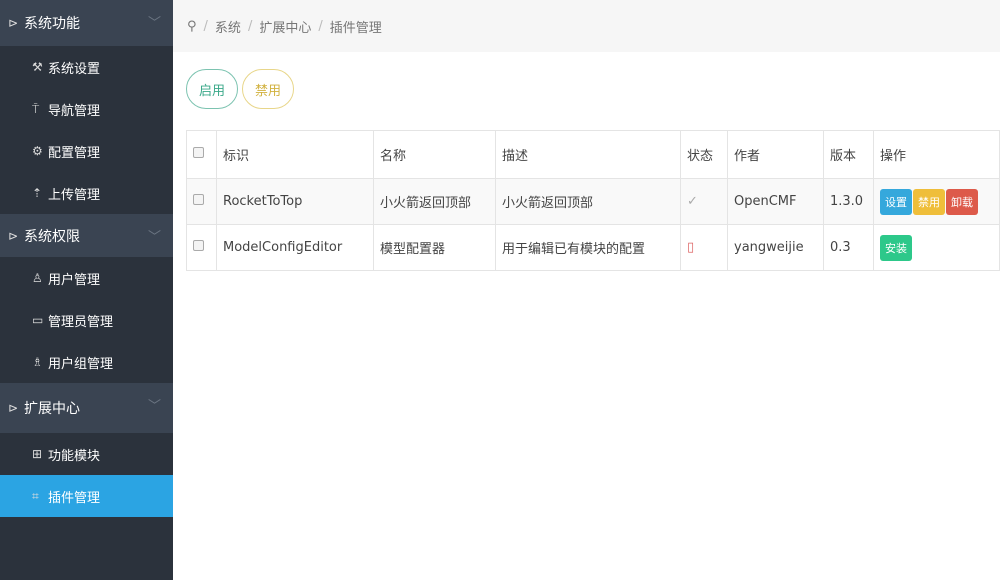 This screenshot has height=580, width=1000. Describe the element at coordinates (86, 235) in the screenshot. I see `sidebar-group-permissions: ⊳ 系统权限 ﹀` at that location.